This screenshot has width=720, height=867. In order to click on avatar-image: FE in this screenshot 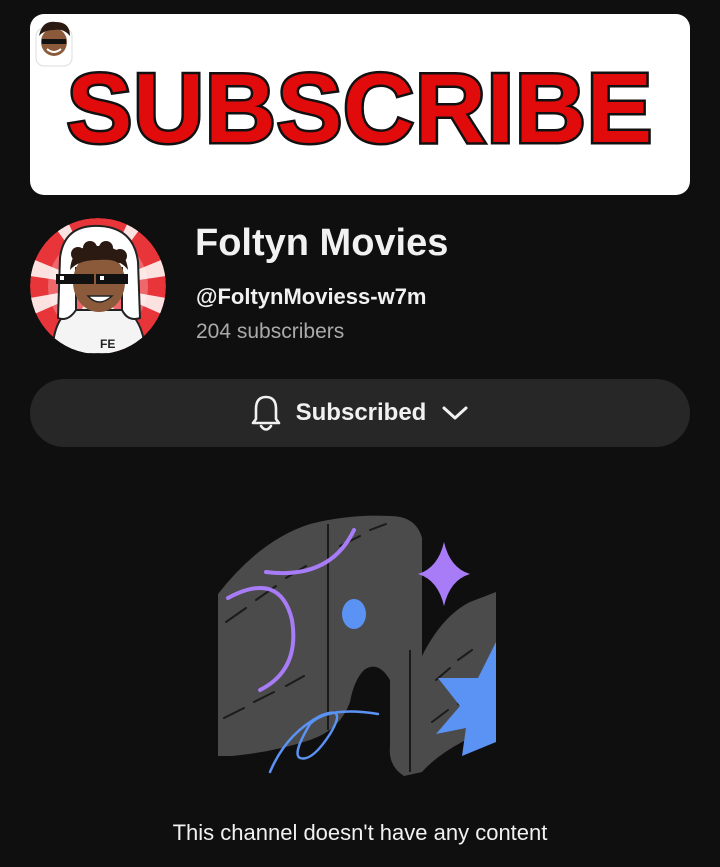, I will do `click(98, 286)`.